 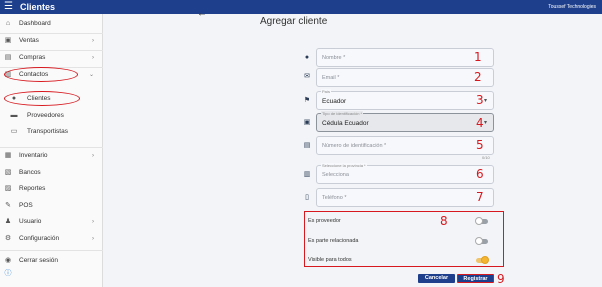 What do you see at coordinates (51, 222) in the screenshot?
I see `sidebar-item-usuario: ♟ Usuario ›` at bounding box center [51, 222].